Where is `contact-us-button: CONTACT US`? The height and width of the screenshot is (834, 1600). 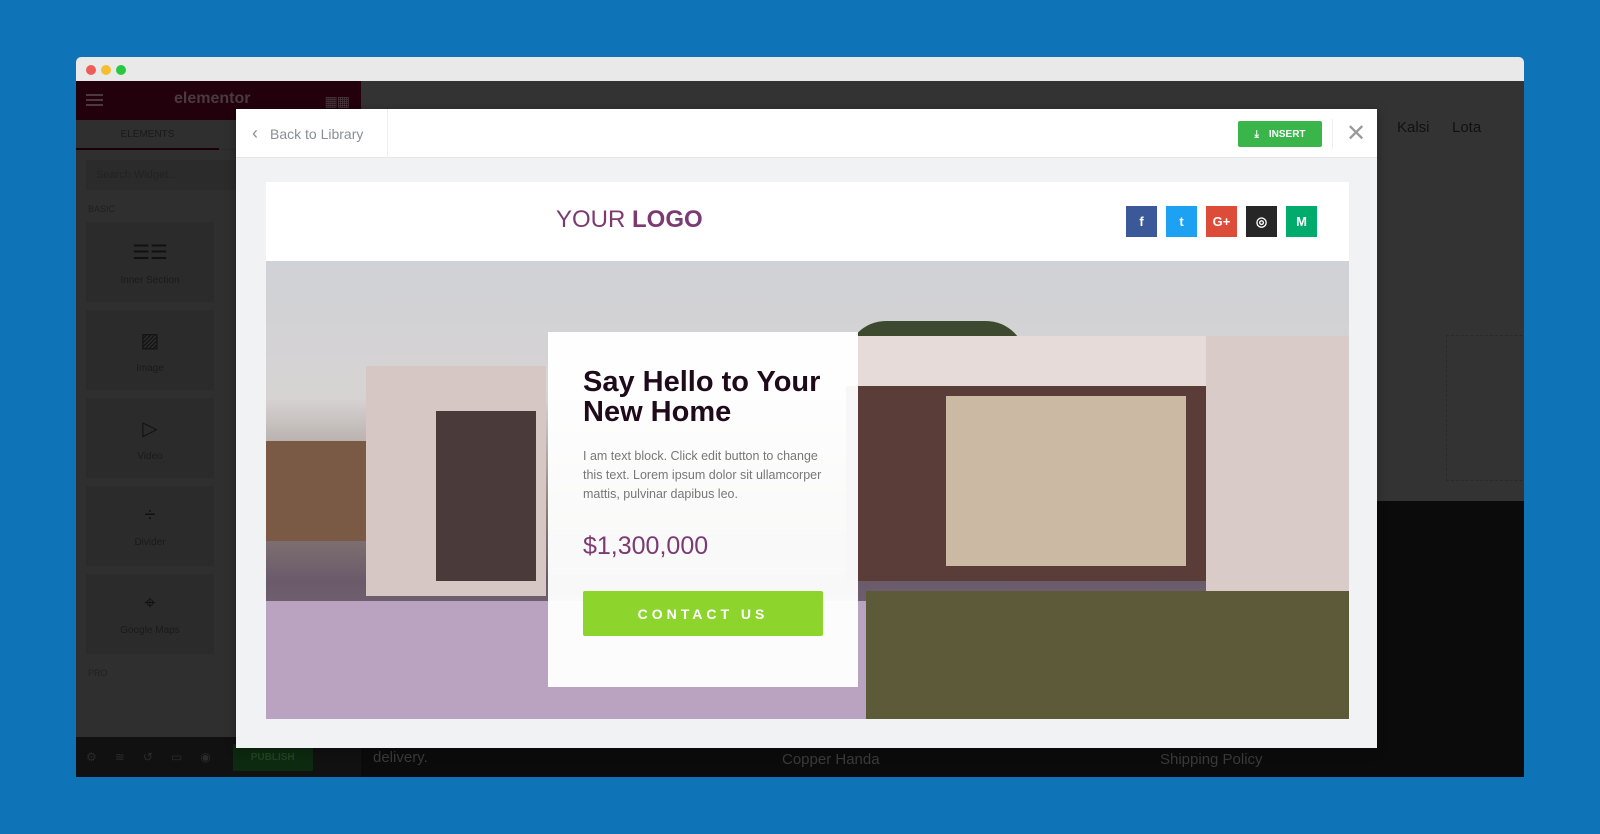 contact-us-button: CONTACT US is located at coordinates (703, 613).